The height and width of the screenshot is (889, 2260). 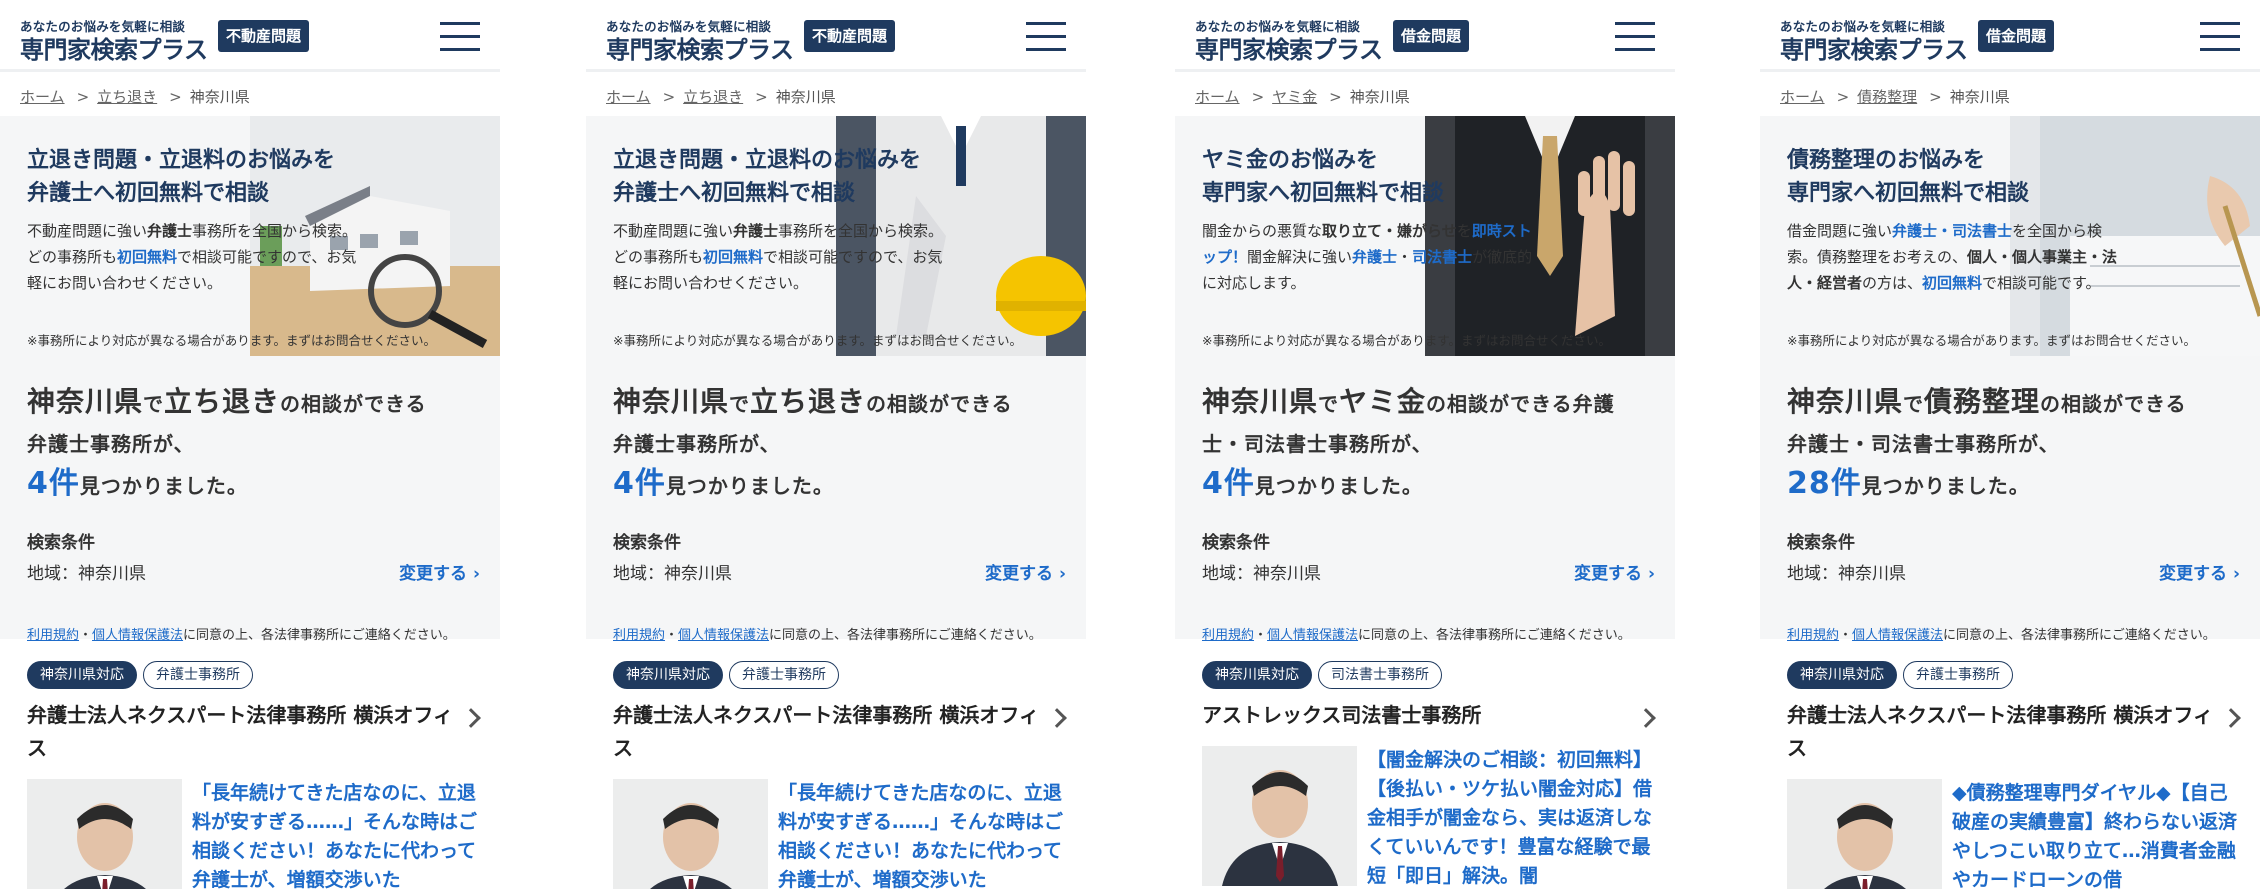 I want to click on hero-text-chunk: 不動産問題に強い, so click(x=87, y=231).